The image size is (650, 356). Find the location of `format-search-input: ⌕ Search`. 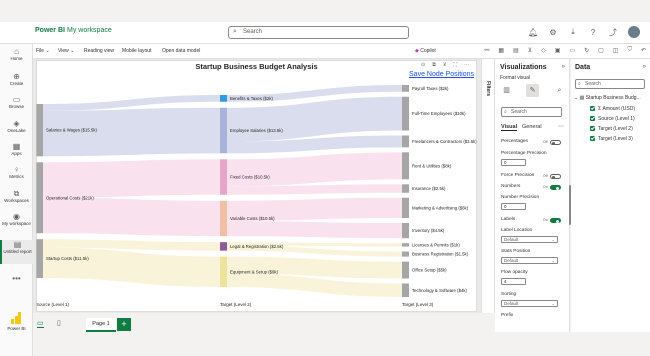

format-search-input: ⌕ Search is located at coordinates (531, 112).